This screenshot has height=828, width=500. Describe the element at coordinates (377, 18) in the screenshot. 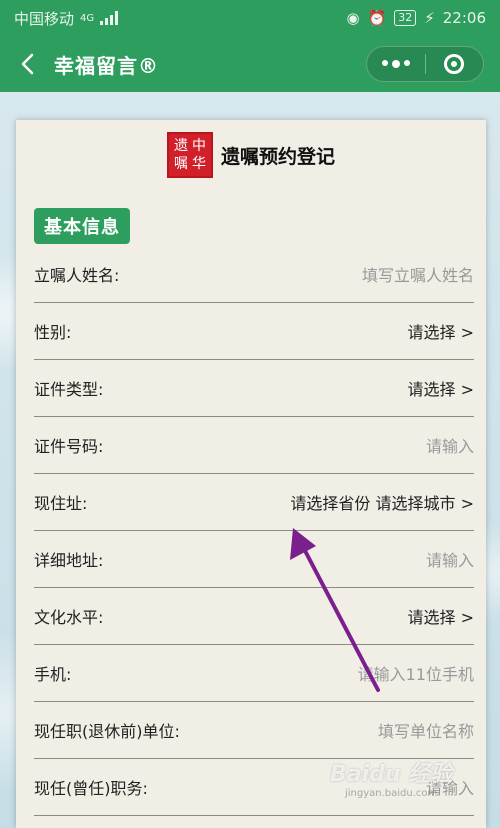

I see `alarm-icon: ⏰` at that location.